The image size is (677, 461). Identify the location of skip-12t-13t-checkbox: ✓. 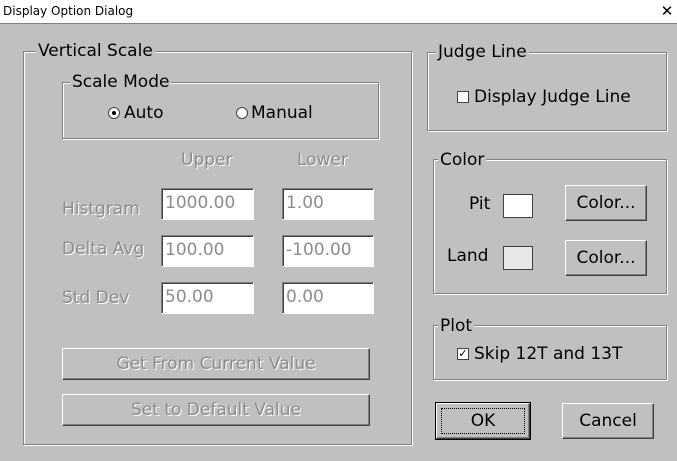
(463, 354).